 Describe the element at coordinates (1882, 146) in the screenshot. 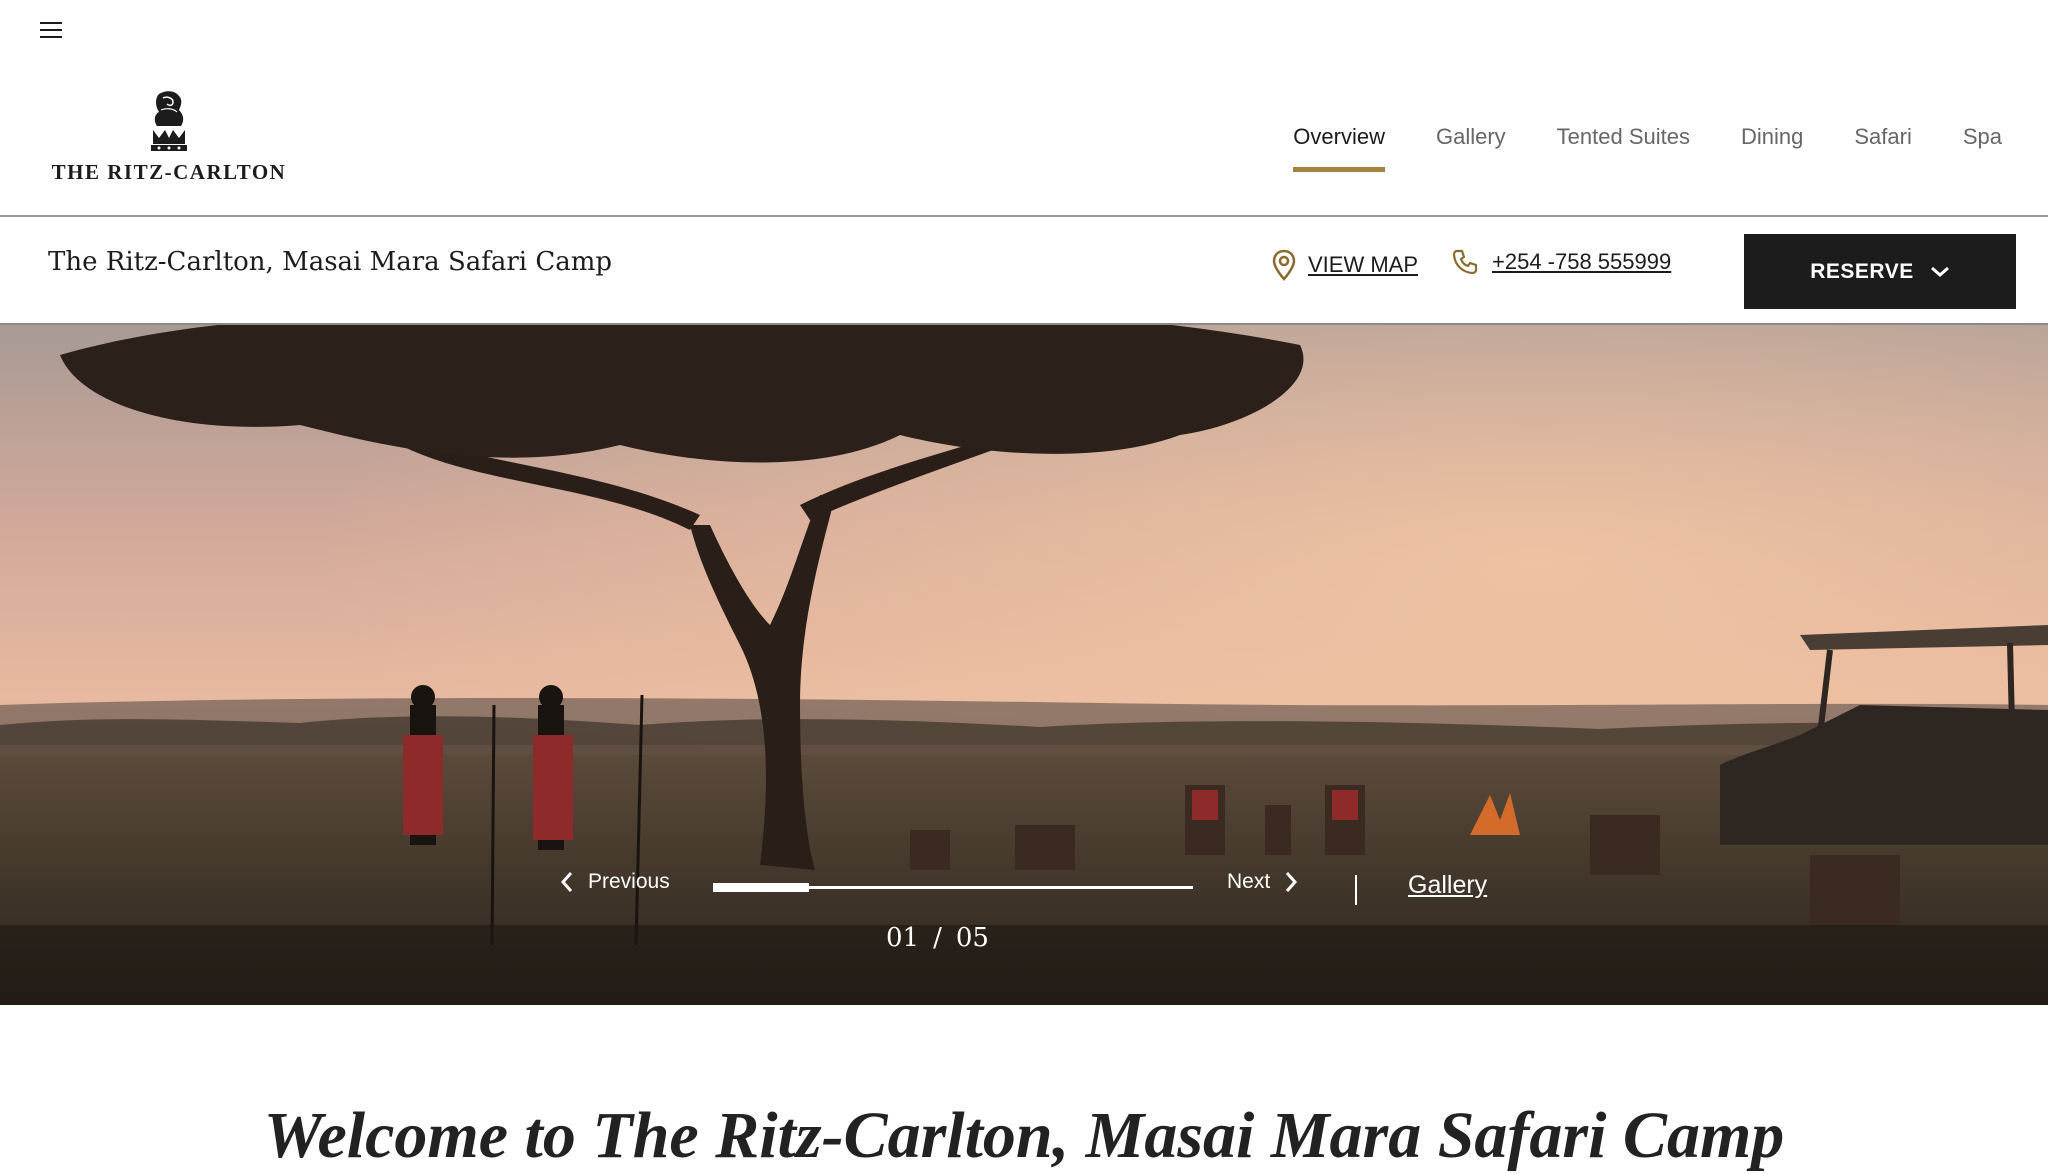

I see `nav-safari: Safari` at that location.